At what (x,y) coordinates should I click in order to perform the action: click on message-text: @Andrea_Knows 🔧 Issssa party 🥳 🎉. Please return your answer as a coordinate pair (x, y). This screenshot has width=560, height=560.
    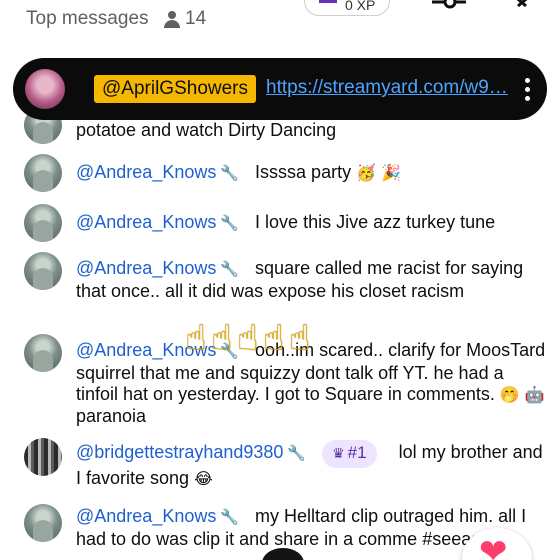
    Looking at the image, I should click on (311, 173).